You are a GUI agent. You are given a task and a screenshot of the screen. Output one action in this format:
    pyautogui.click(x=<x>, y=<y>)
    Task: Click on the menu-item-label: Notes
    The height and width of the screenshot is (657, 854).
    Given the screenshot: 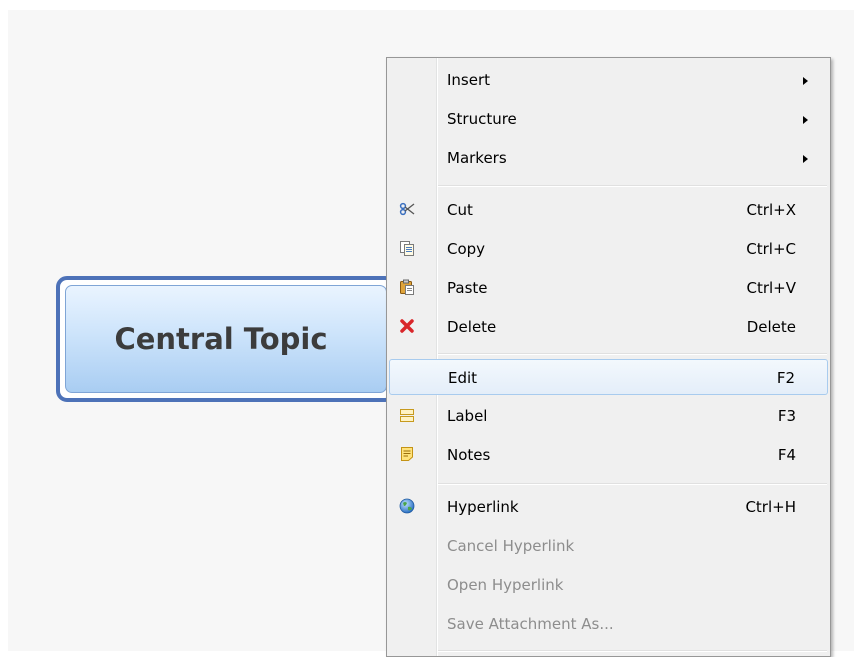 What is the action you would take?
    pyautogui.click(x=469, y=455)
    